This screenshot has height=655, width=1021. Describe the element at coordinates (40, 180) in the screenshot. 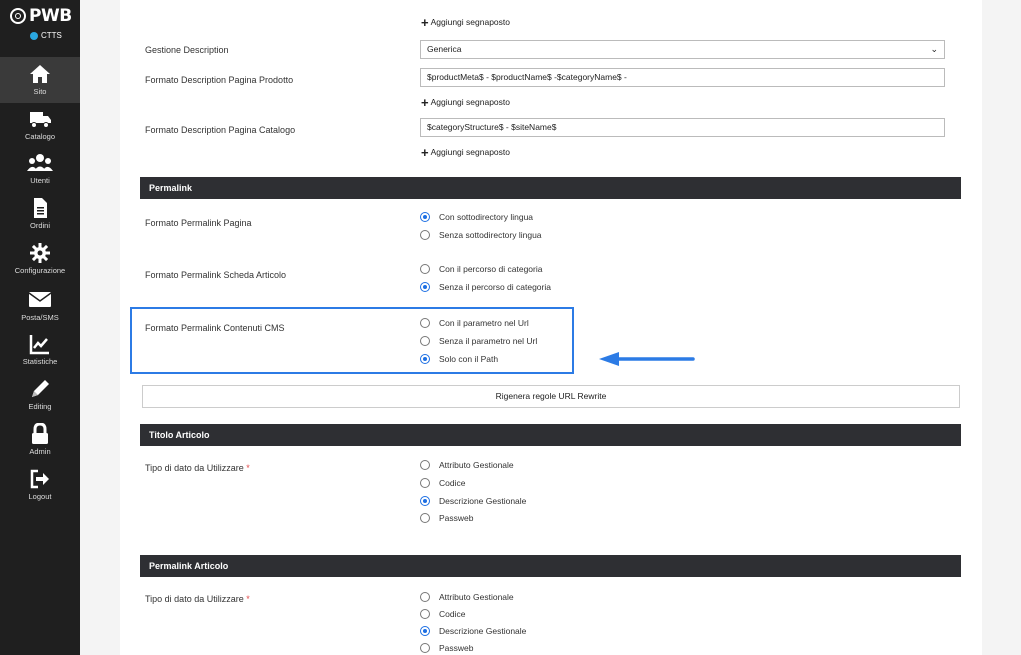

I see `sidebar-item-label: Utenti` at that location.